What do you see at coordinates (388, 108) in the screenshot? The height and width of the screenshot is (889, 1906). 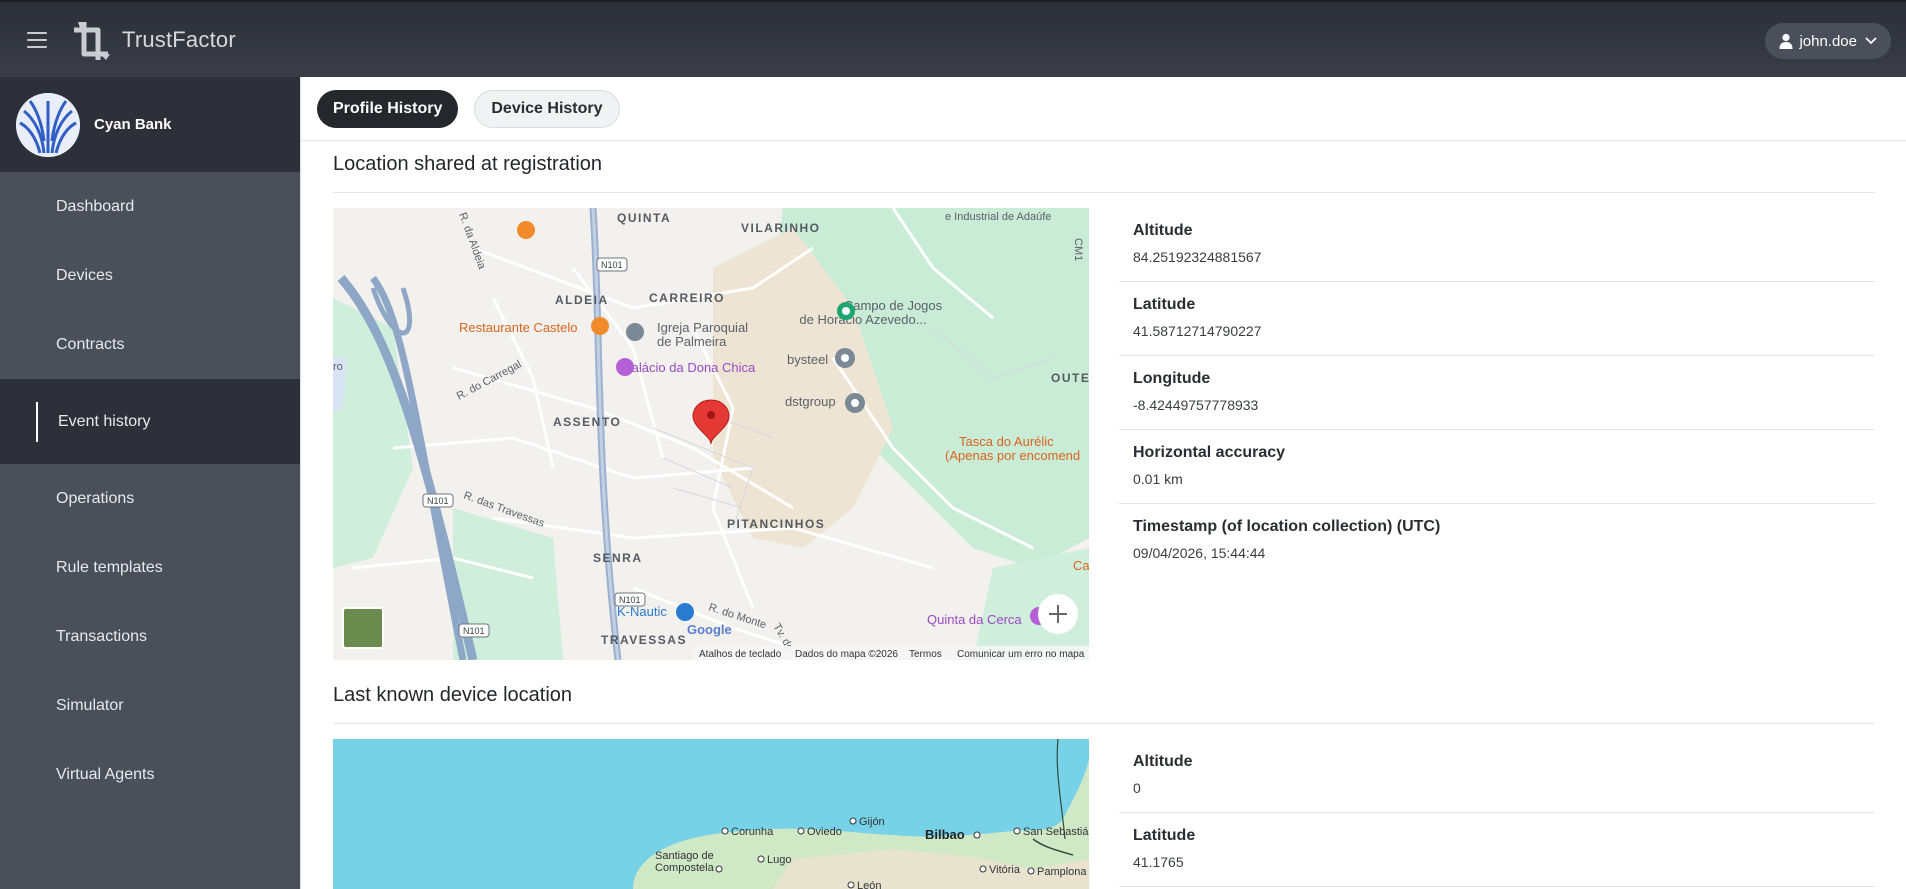 I see `tab-profile-history: Profile History` at bounding box center [388, 108].